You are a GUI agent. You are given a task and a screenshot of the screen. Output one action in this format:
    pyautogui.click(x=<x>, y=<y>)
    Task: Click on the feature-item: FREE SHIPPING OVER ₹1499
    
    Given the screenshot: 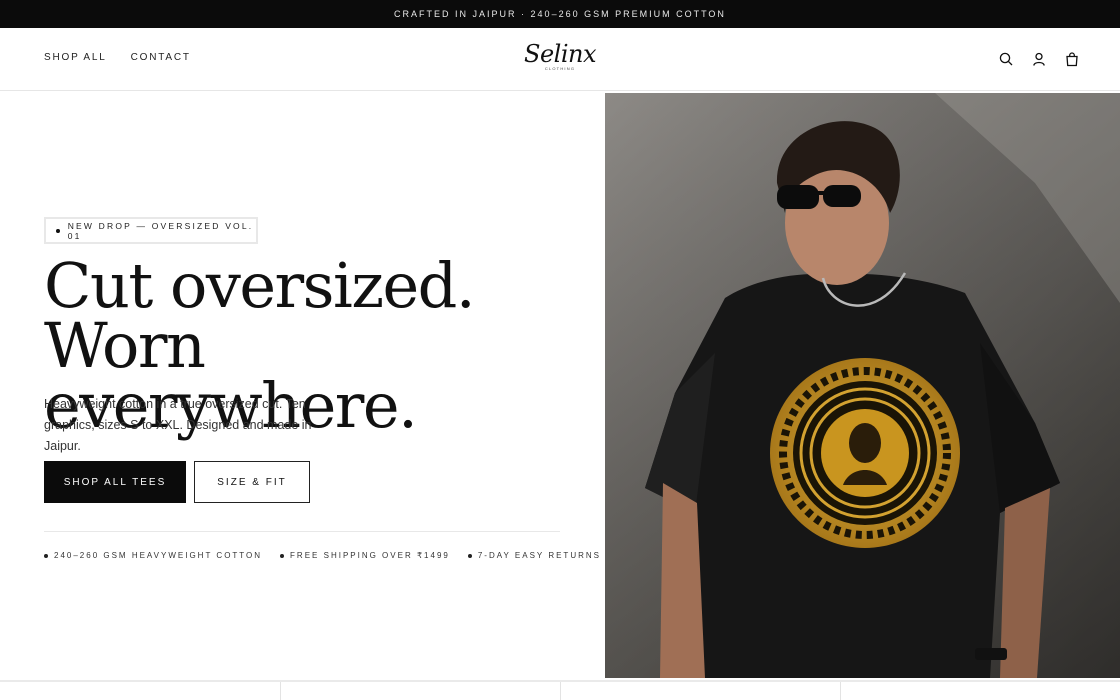 What is the action you would take?
    pyautogui.click(x=365, y=555)
    